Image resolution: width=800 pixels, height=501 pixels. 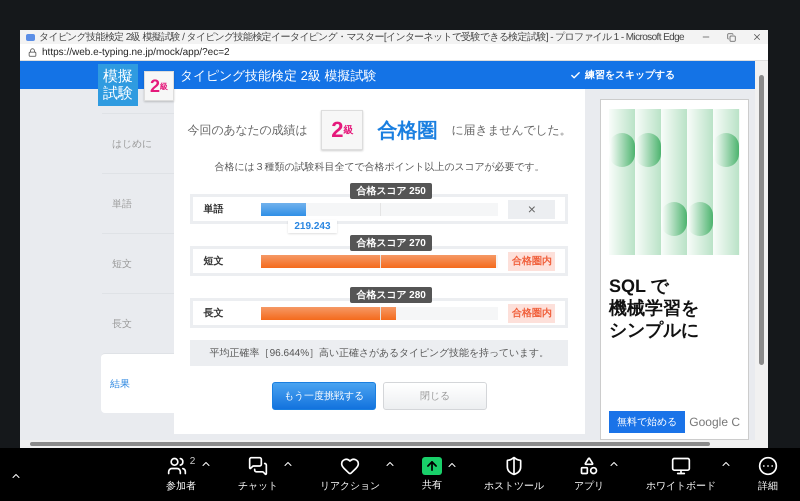 What do you see at coordinates (350, 466) in the screenshot?
I see `heart-icon` at bounding box center [350, 466].